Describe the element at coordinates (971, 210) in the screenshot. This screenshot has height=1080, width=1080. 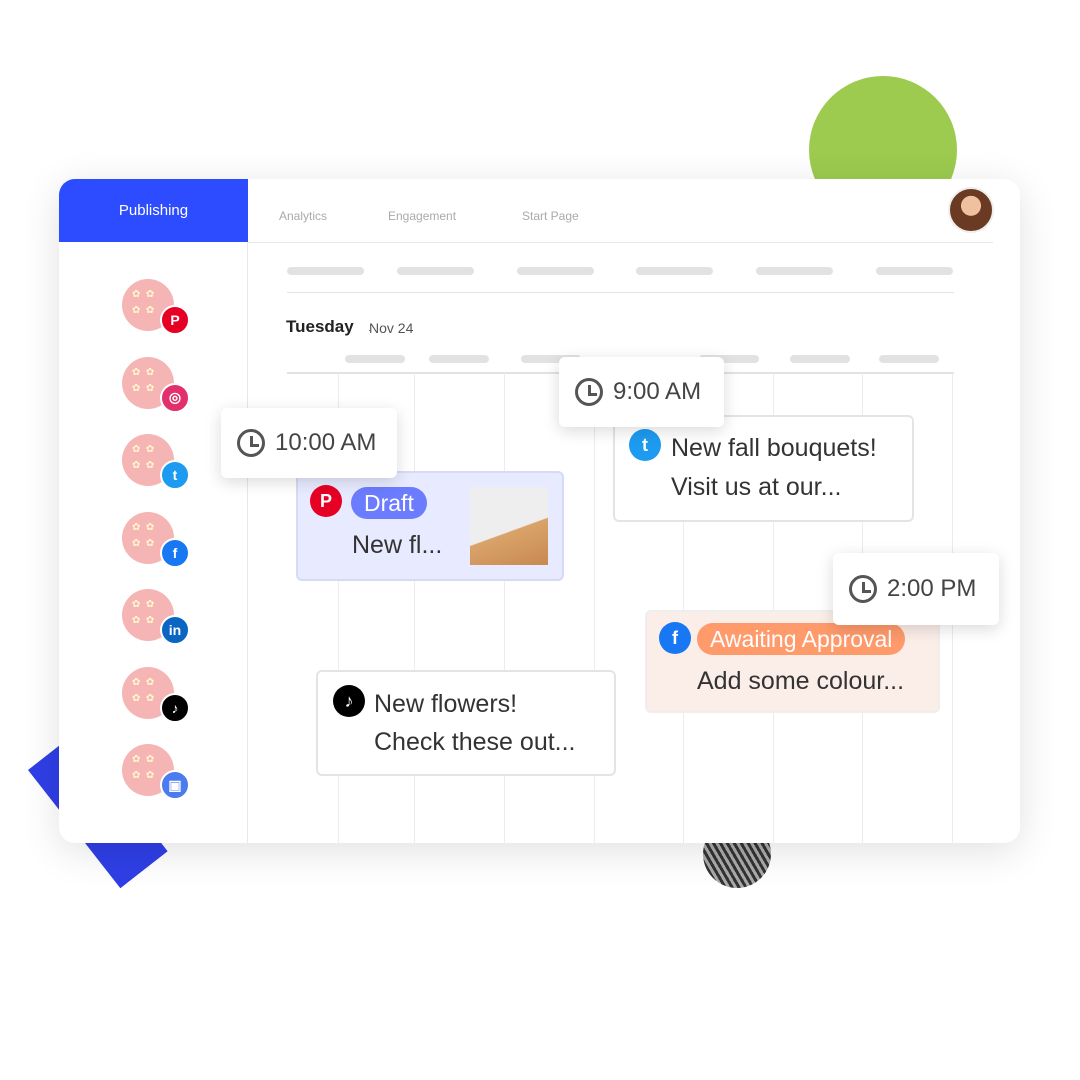
I see `user-avatar` at that location.